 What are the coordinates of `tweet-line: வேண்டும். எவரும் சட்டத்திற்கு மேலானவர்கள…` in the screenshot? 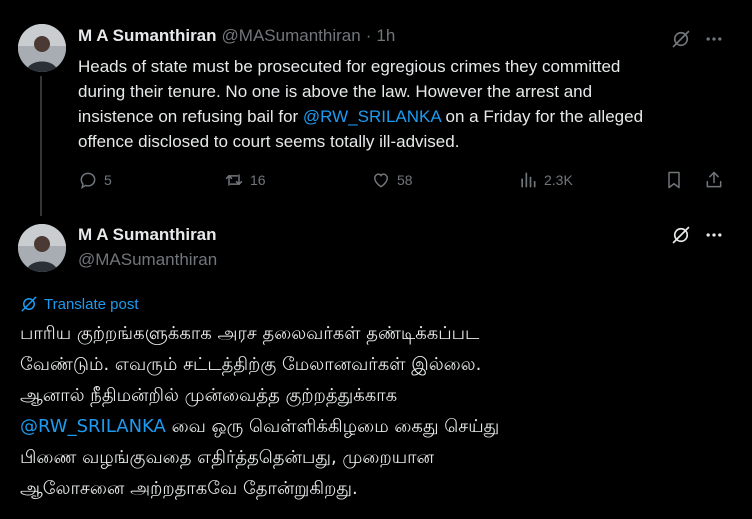 It's located at (251, 364).